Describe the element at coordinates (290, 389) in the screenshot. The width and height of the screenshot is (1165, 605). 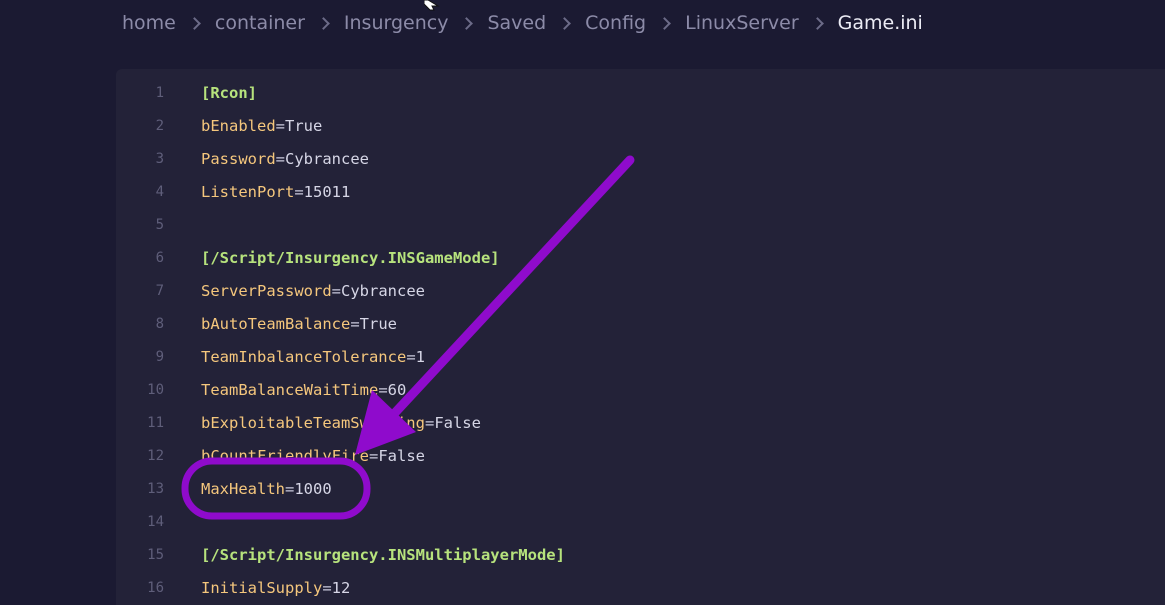
I see `config-key: TeamBalanceWaitTime` at that location.